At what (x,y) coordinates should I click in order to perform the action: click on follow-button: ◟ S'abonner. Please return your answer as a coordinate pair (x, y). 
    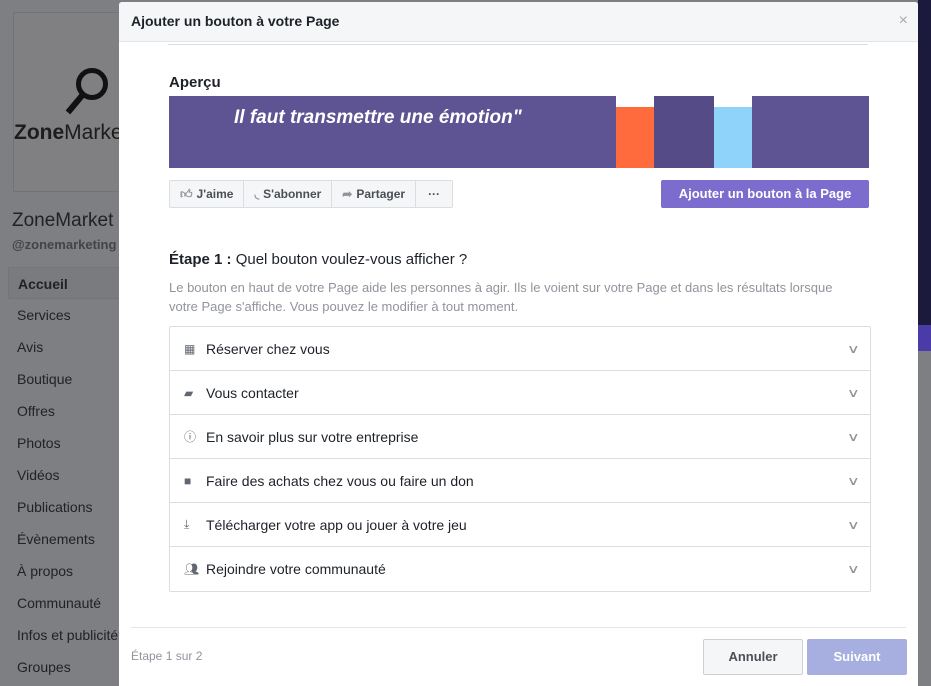
    Looking at the image, I should click on (288, 194).